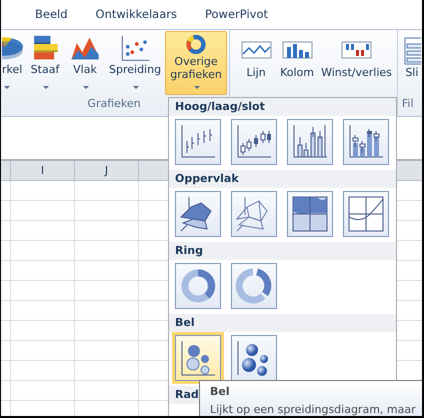 The image size is (424, 418). What do you see at coordinates (45, 63) in the screenshot?
I see `chart-button: Staaf` at bounding box center [45, 63].